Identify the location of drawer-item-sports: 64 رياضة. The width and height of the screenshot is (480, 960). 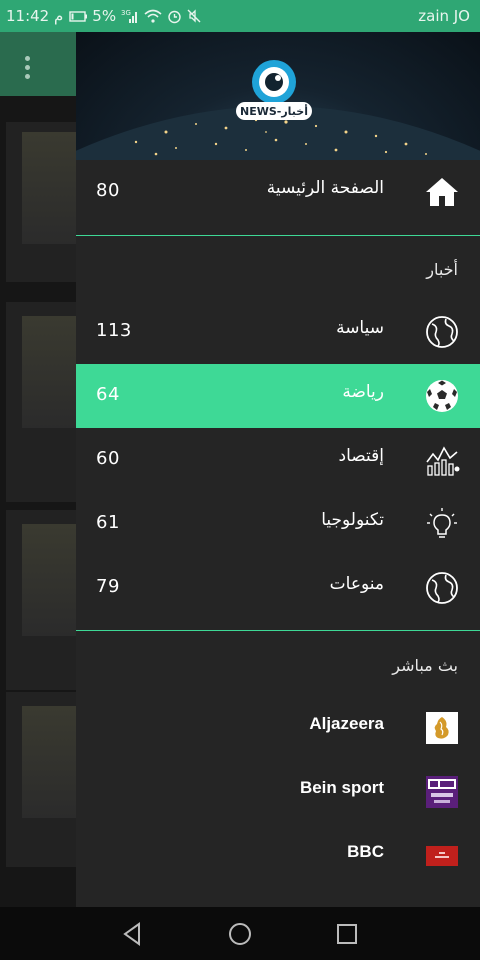
(278, 396).